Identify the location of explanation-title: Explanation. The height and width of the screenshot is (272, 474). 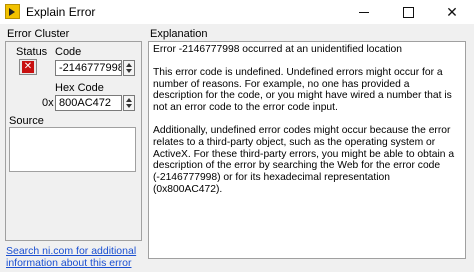
(179, 34).